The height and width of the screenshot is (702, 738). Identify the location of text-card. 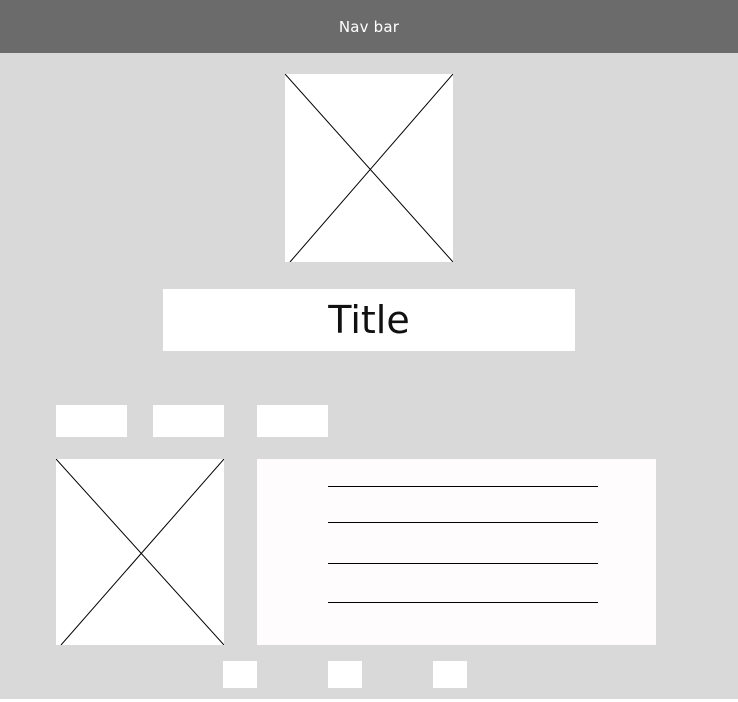
(456, 552).